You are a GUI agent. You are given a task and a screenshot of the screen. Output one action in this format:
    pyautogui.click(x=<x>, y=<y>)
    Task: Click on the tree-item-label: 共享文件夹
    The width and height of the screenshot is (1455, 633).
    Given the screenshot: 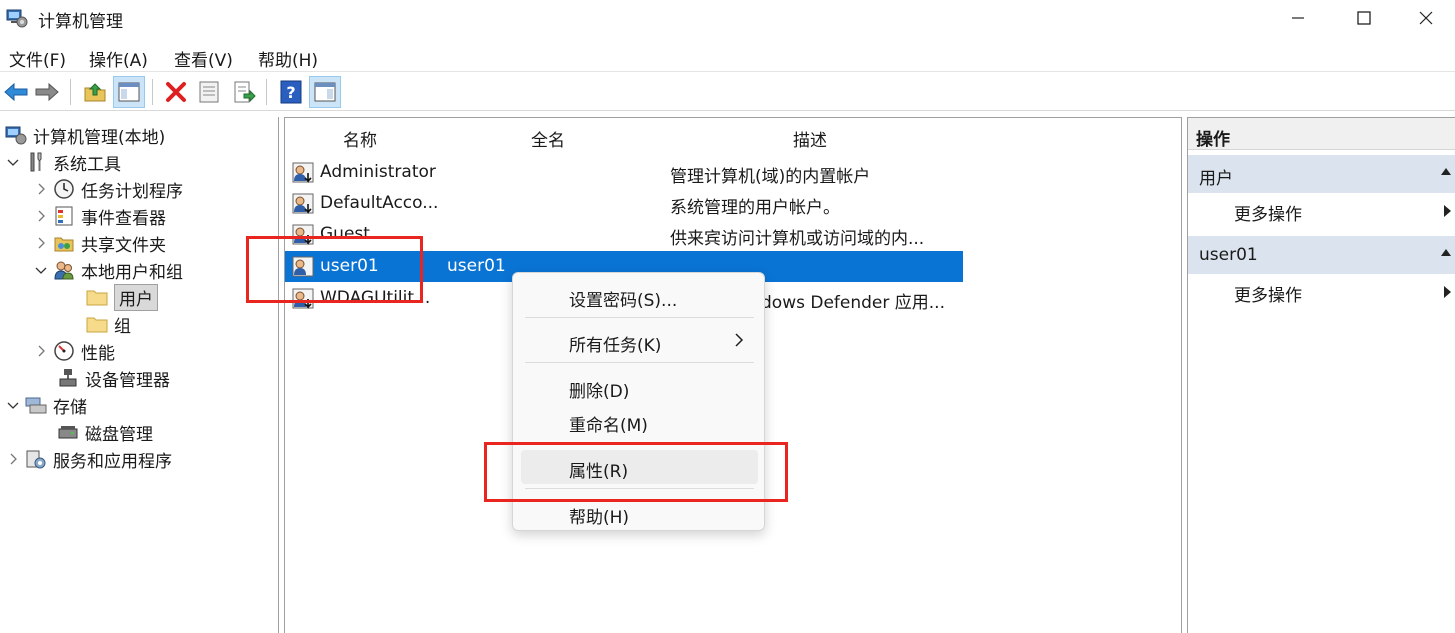 What is the action you would take?
    pyautogui.click(x=123, y=245)
    